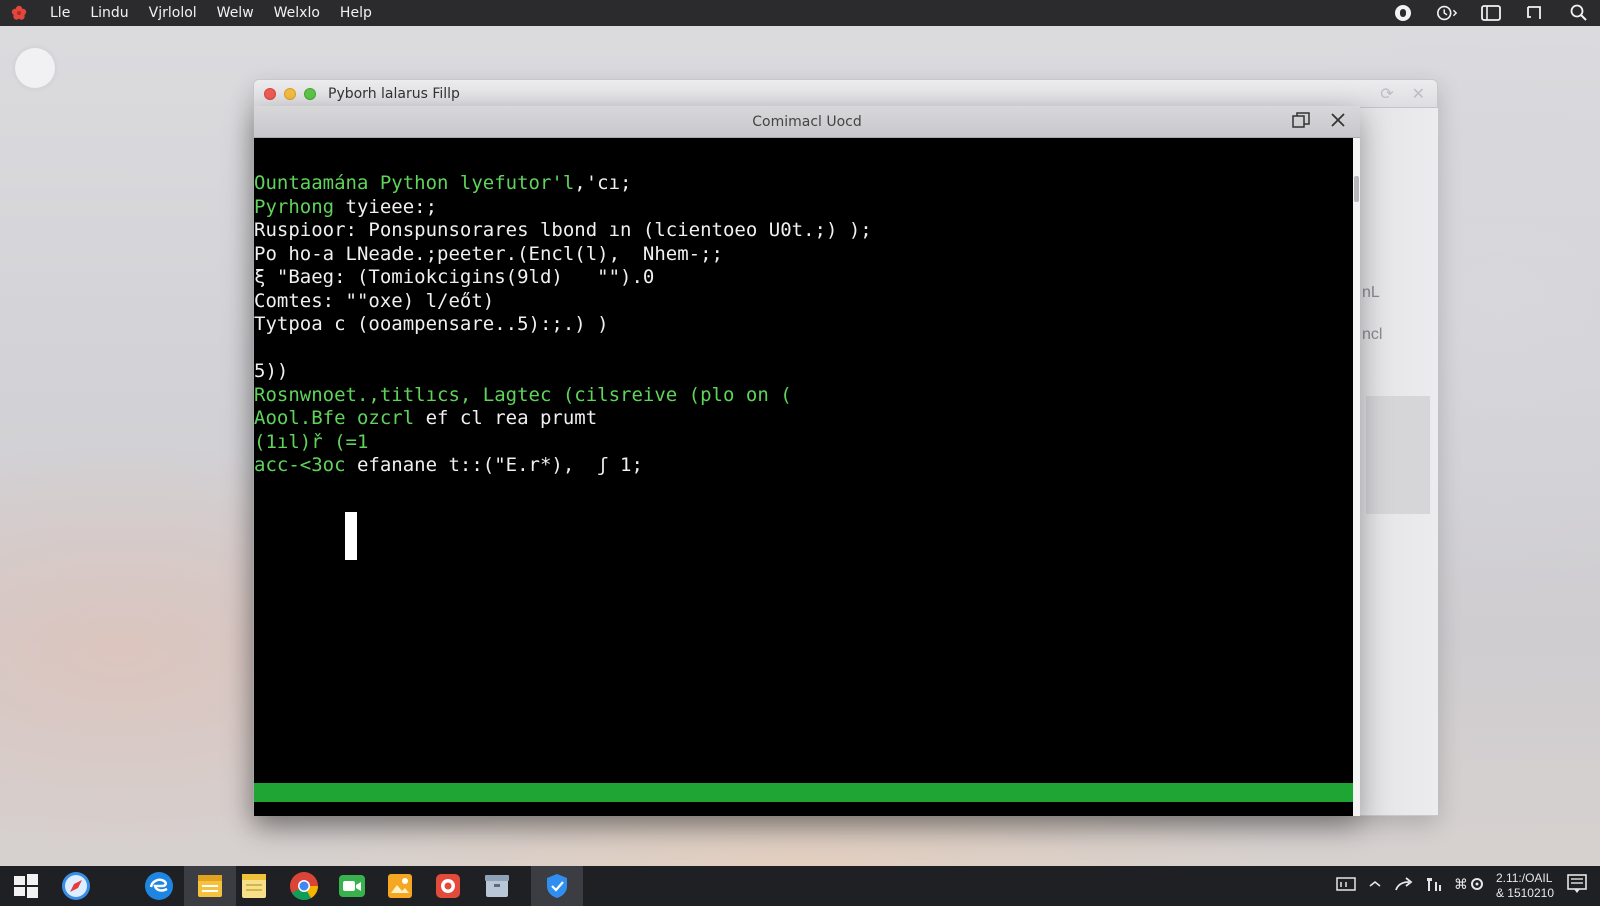  I want to click on clock: 2.11:/OAIL & 1510210, so click(1525, 886).